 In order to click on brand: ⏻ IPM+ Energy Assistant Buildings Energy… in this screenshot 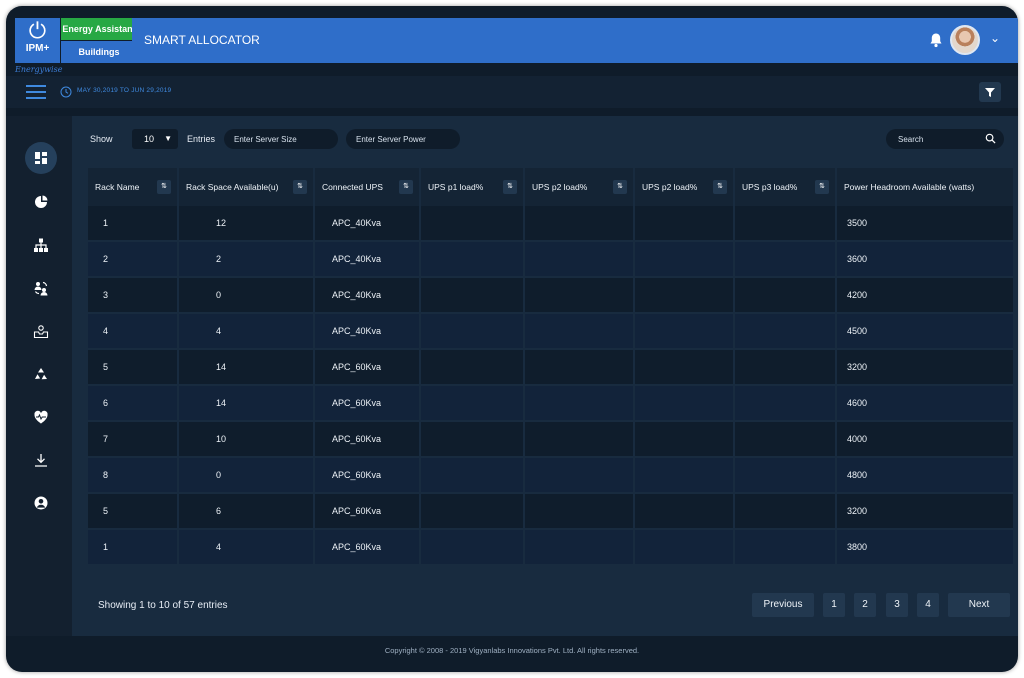, I will do `click(76, 48)`.